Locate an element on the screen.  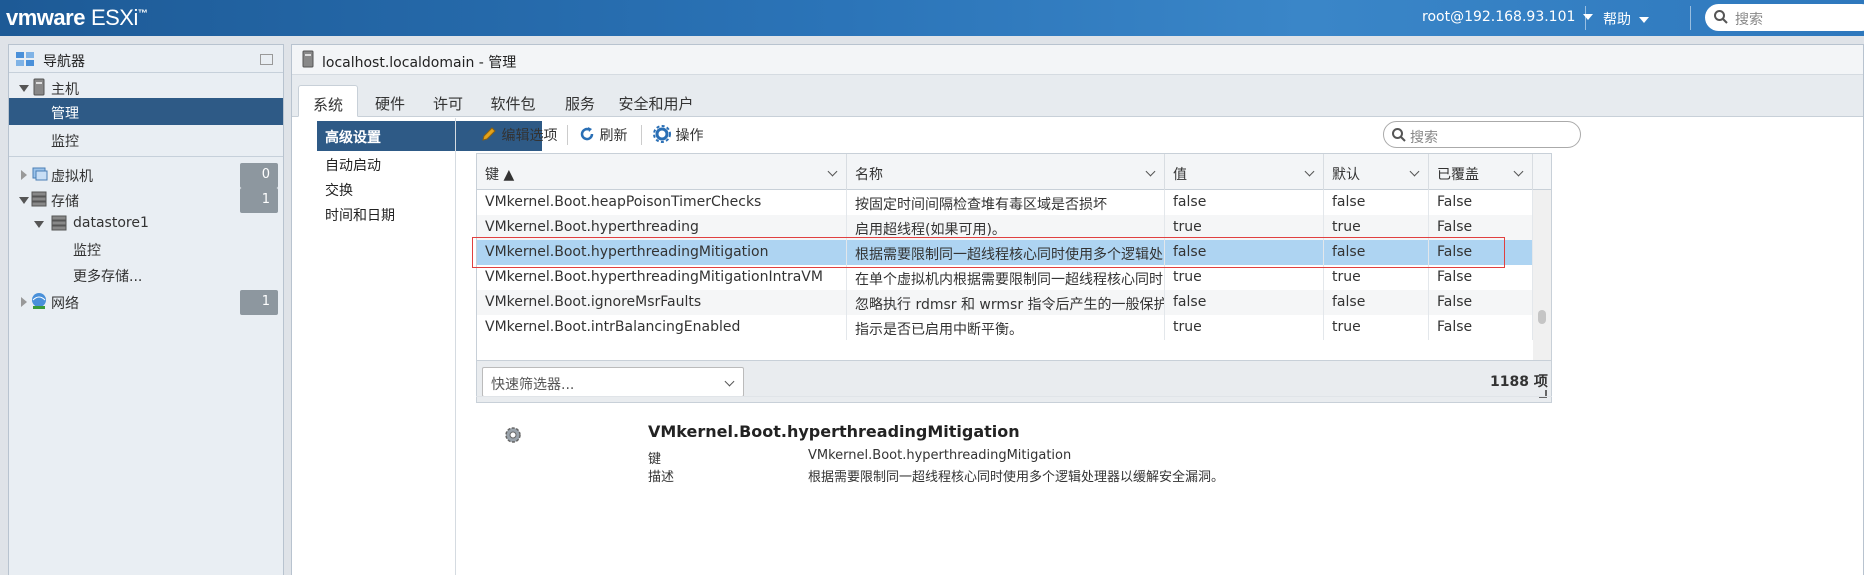
pencil-icon is located at coordinates (489, 134).